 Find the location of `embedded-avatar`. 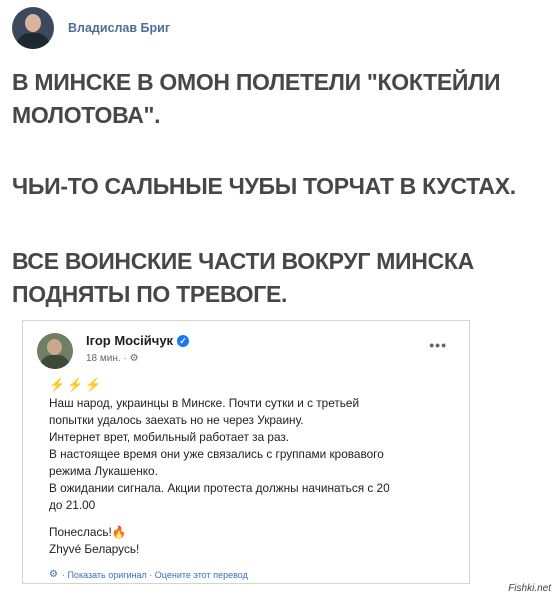

embedded-avatar is located at coordinates (55, 351).